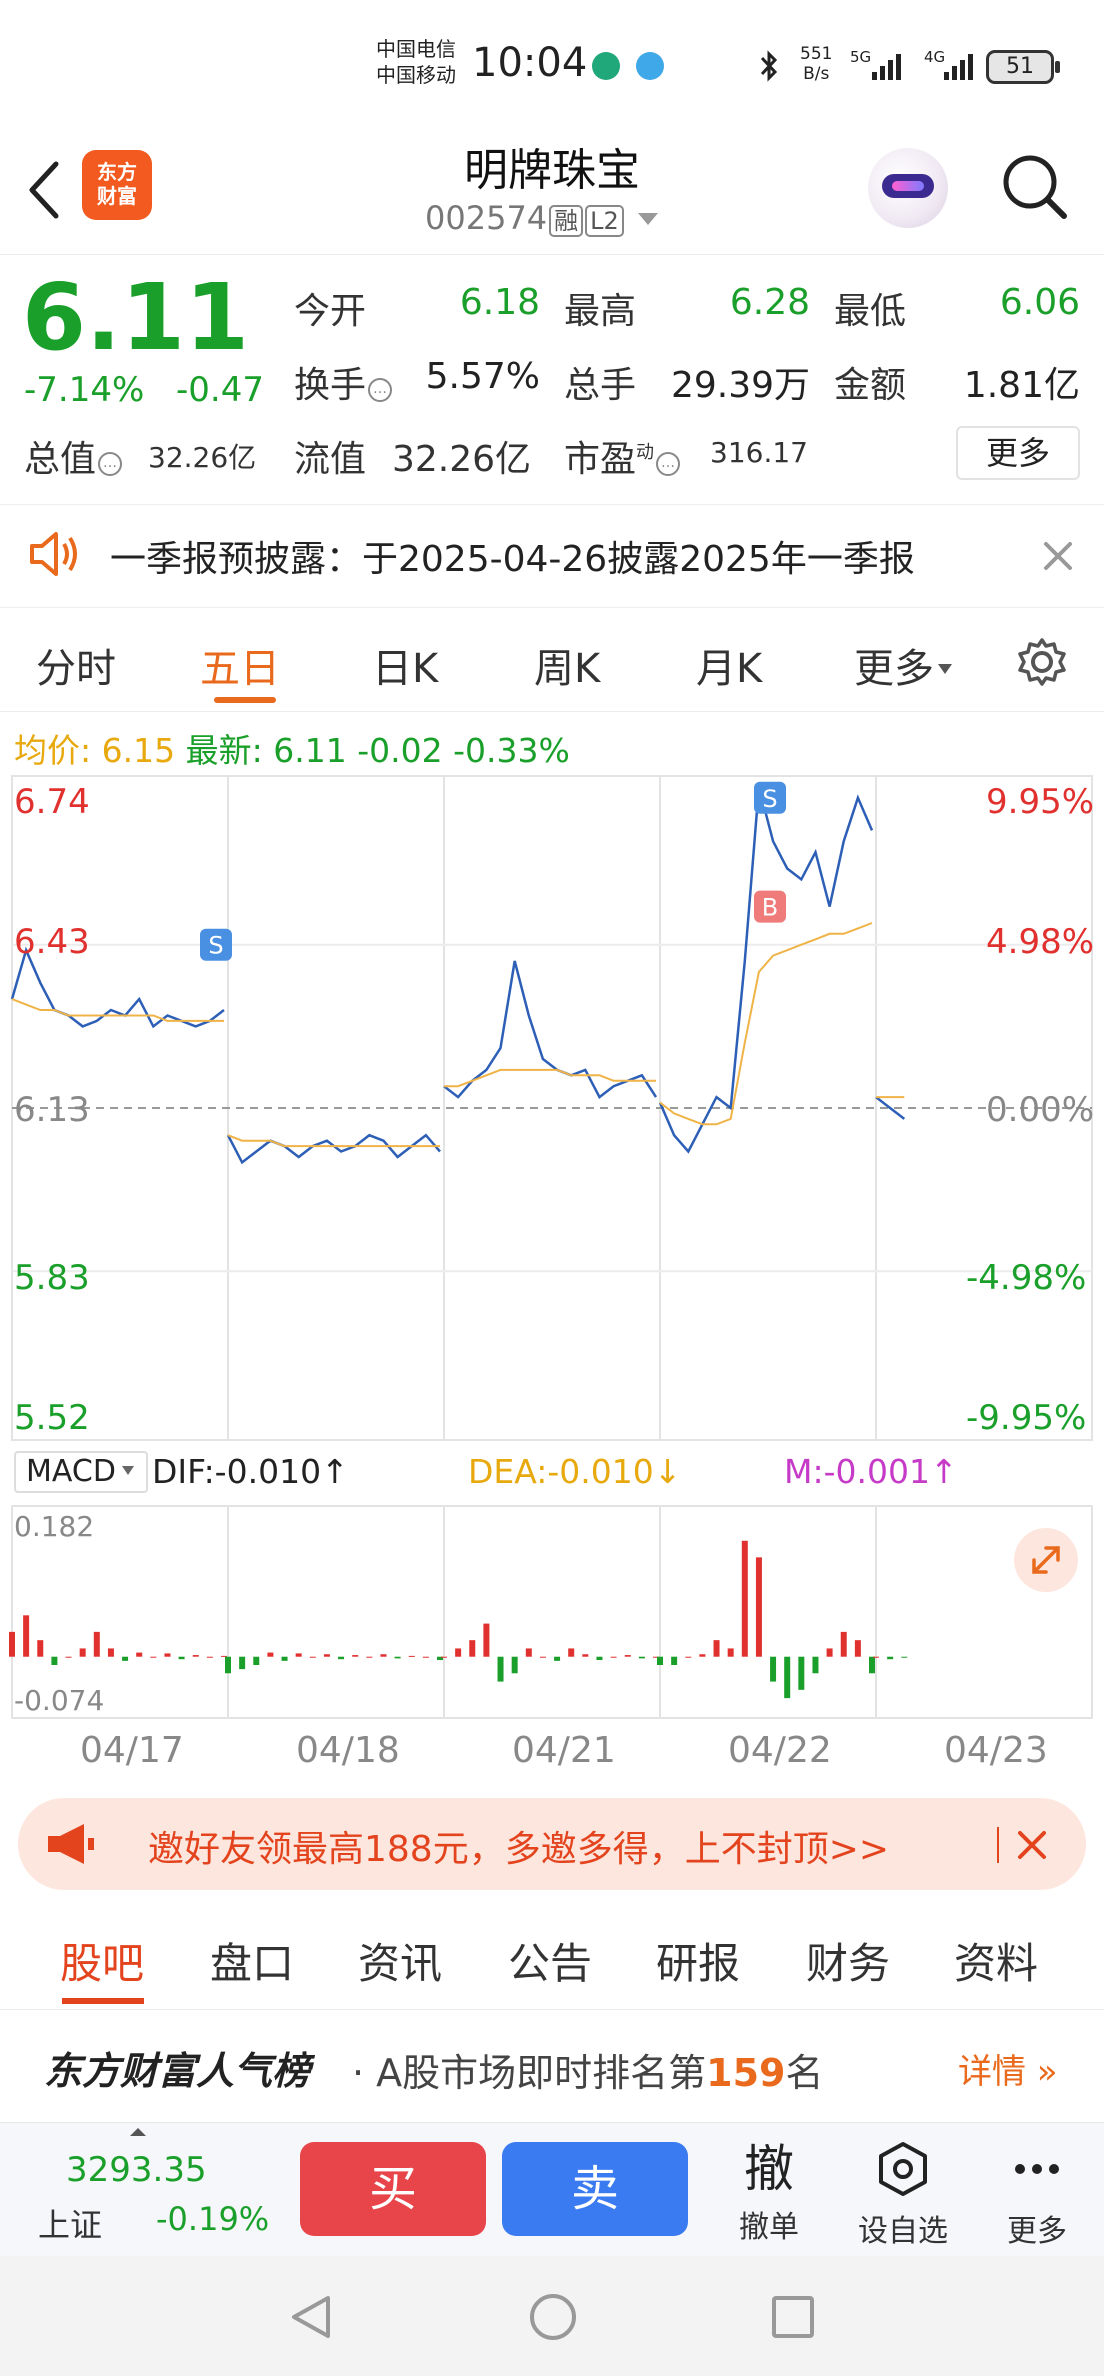  I want to click on tab-orderbook: 盘口, so click(252, 1960).